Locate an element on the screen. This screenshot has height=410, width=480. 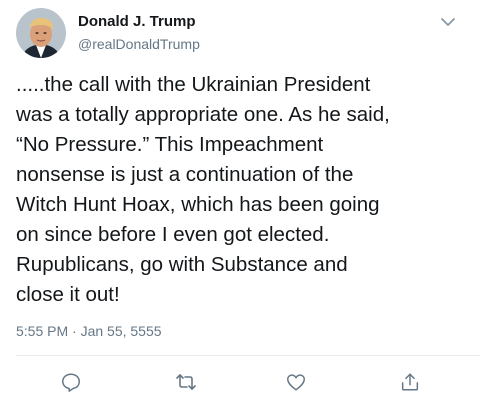
reply-button is located at coordinates (71, 384).